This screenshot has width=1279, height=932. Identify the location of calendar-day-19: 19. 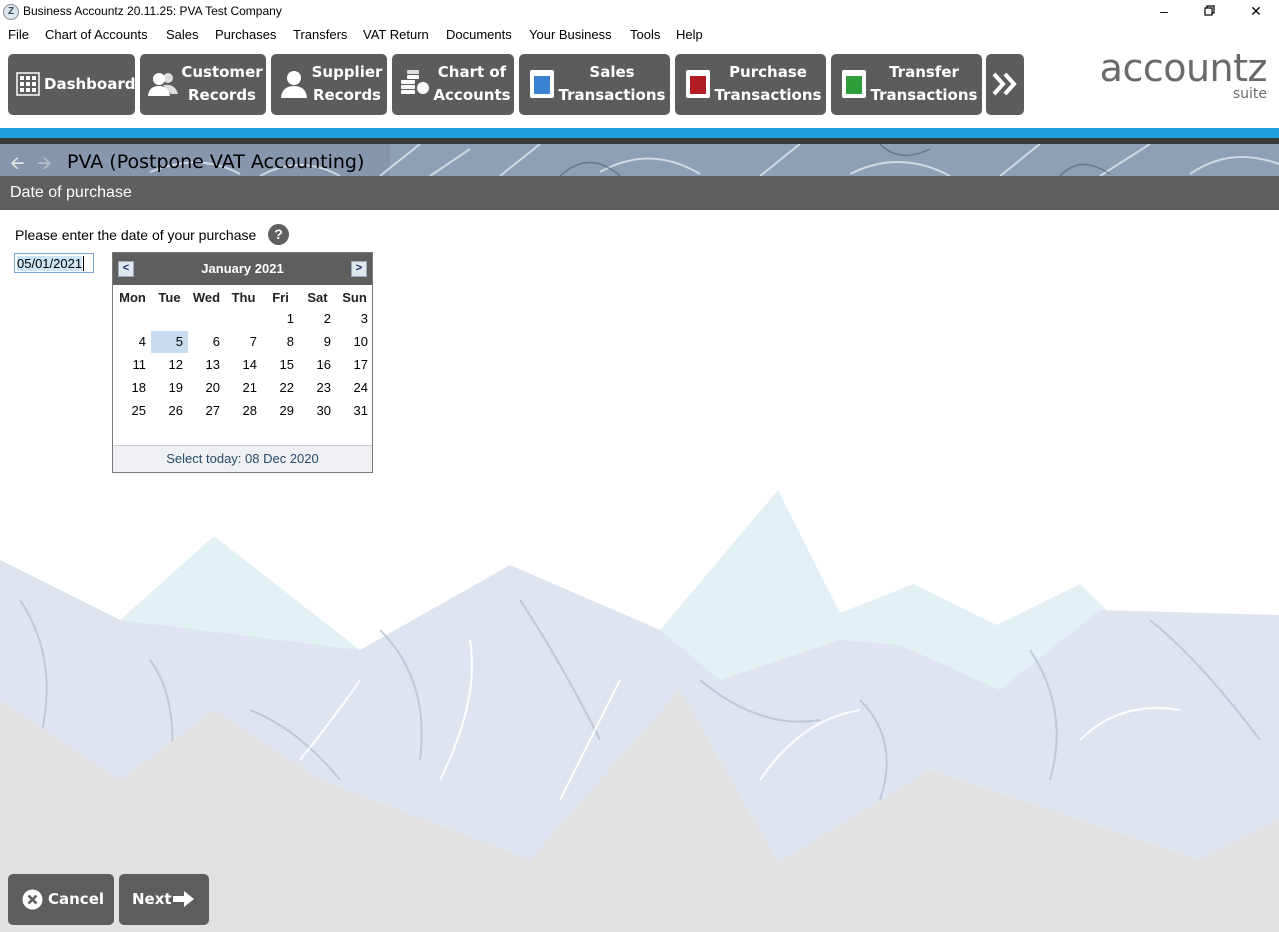
(169, 388).